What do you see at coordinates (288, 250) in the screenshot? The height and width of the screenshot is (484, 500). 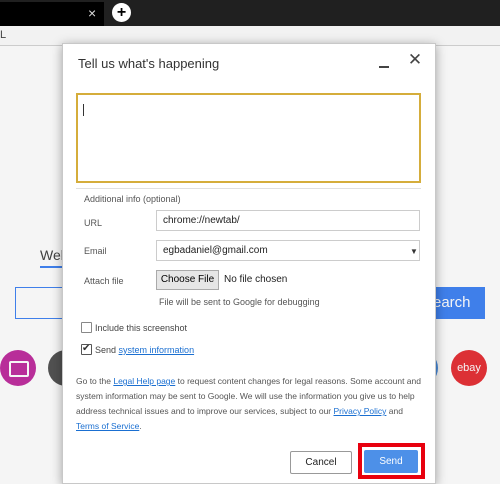 I see `email-select: egbadaniel@gmail.com` at bounding box center [288, 250].